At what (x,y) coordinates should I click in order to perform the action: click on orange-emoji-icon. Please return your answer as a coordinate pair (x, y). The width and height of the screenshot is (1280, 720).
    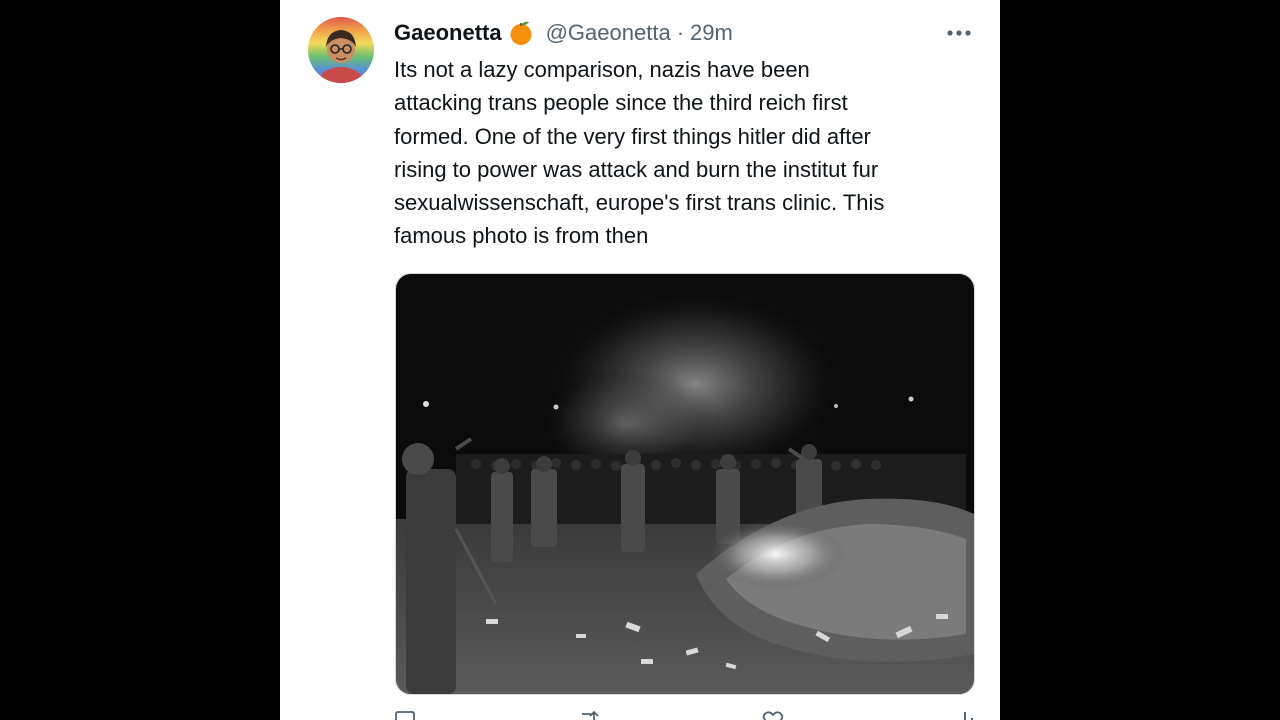
    Looking at the image, I should click on (521, 33).